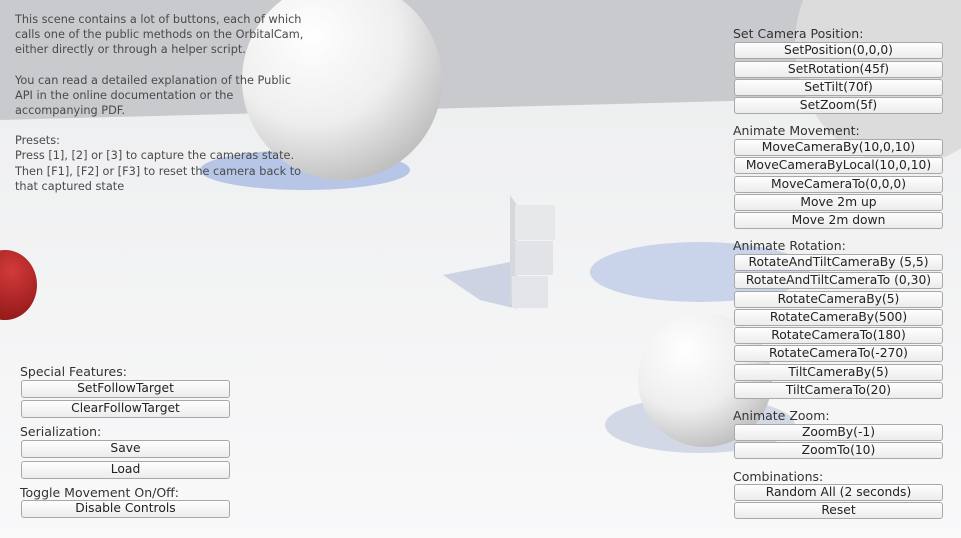 This screenshot has height=538, width=961. What do you see at coordinates (838, 50) in the screenshot?
I see `set-position-button: SetPosition(0,0,0)` at bounding box center [838, 50].